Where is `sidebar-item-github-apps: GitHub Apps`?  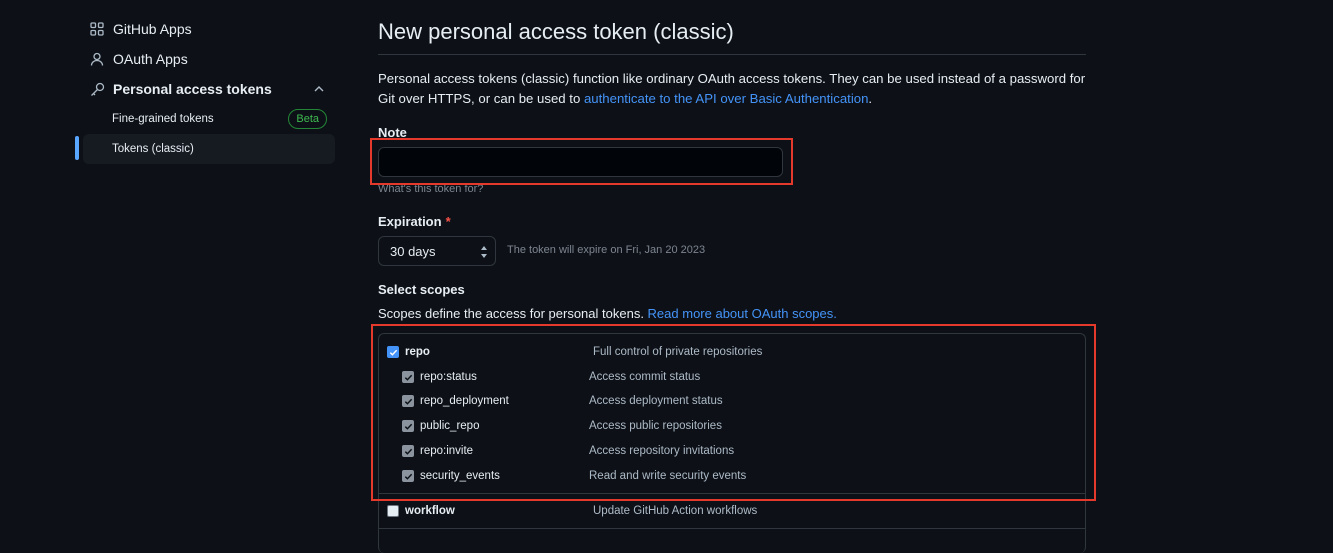 sidebar-item-github-apps: GitHub Apps is located at coordinates (205, 29).